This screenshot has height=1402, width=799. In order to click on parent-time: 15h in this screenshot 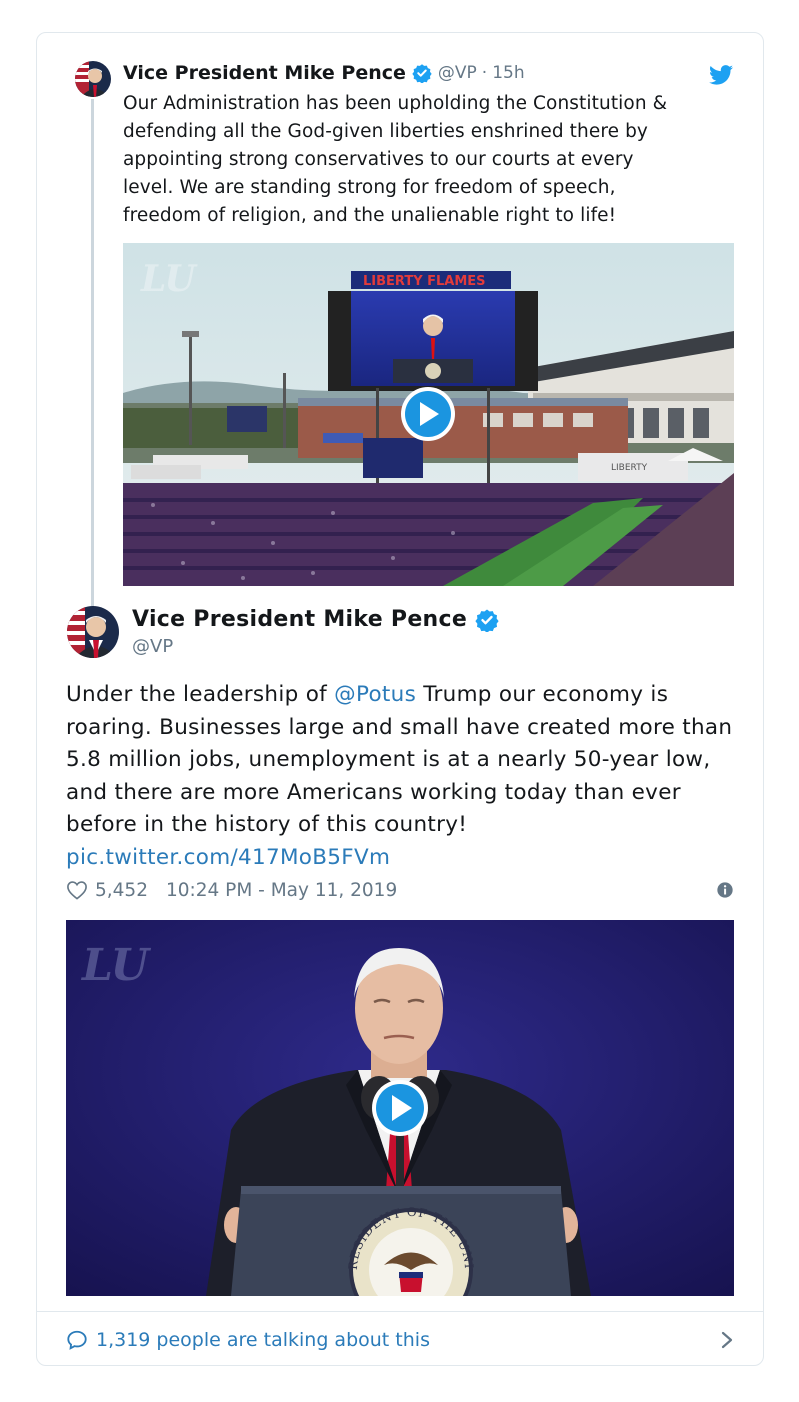, I will do `click(508, 73)`.